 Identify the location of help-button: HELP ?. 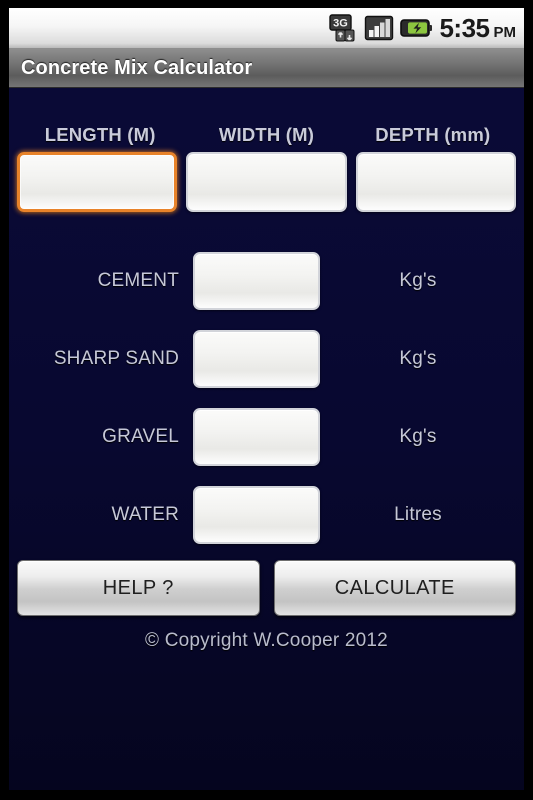
(138, 588).